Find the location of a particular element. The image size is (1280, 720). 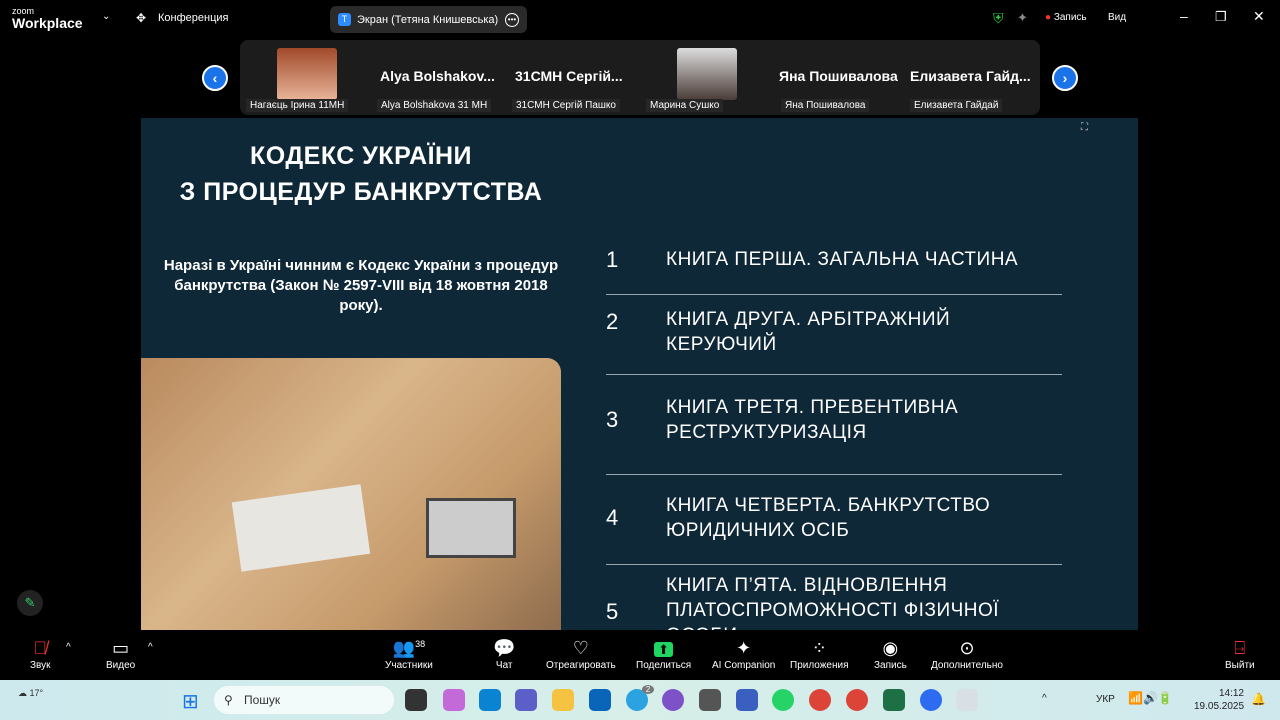

video-button: ▭ Видео is located at coordinates (120, 654).